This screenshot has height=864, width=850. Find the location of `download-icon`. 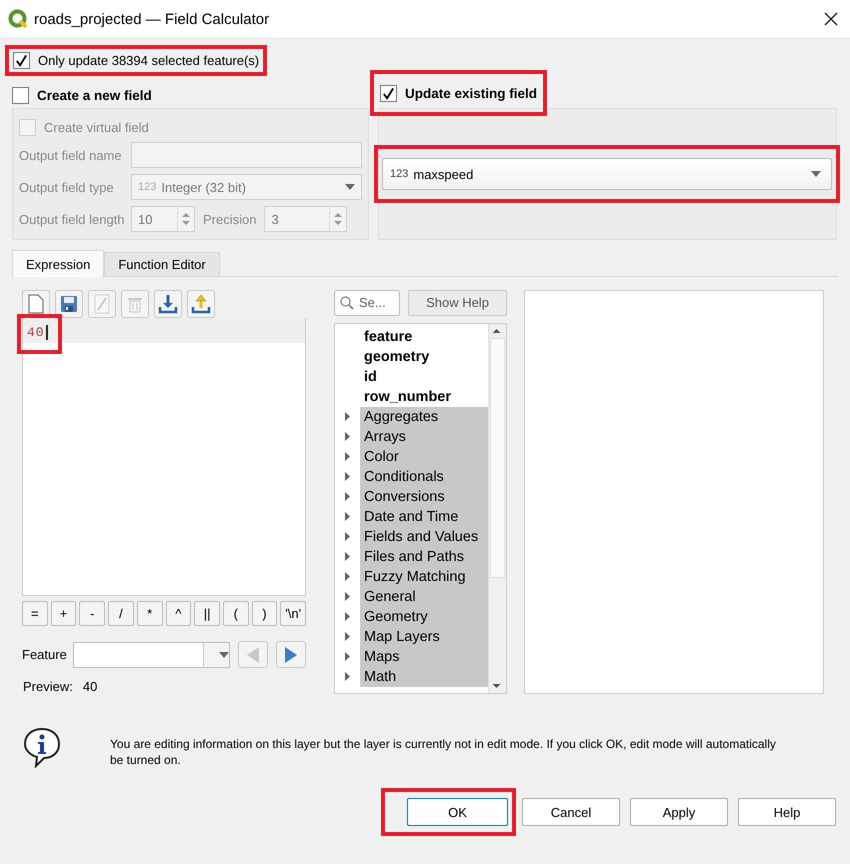

download-icon is located at coordinates (168, 304).